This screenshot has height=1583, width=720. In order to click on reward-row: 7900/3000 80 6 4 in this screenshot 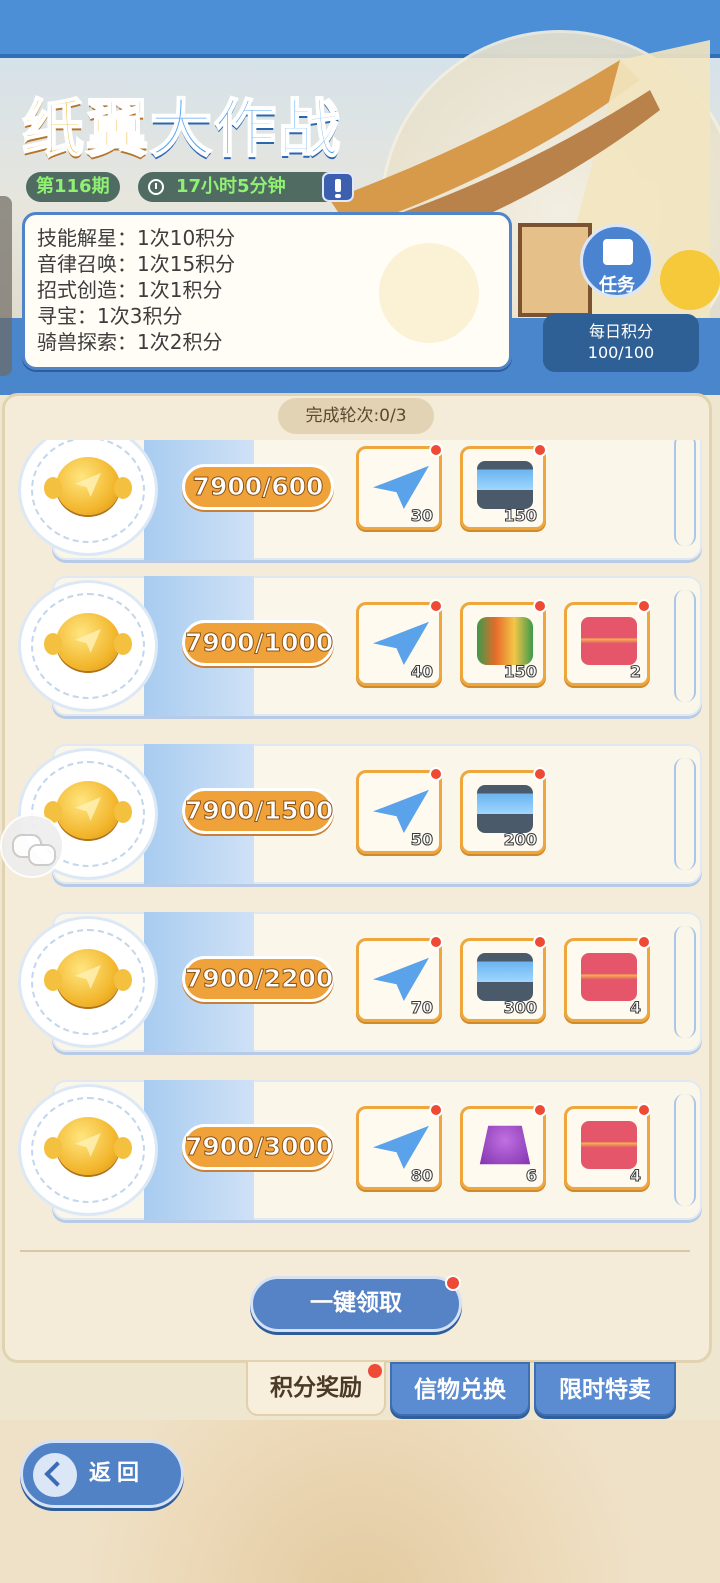, I will do `click(358, 1150)`.